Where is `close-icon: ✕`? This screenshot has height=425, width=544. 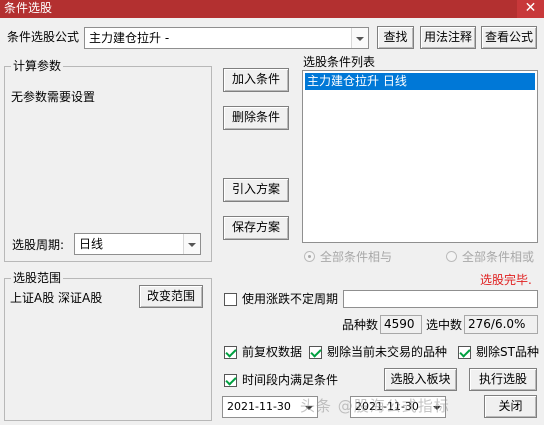
close-icon: ✕ is located at coordinates (530, 9).